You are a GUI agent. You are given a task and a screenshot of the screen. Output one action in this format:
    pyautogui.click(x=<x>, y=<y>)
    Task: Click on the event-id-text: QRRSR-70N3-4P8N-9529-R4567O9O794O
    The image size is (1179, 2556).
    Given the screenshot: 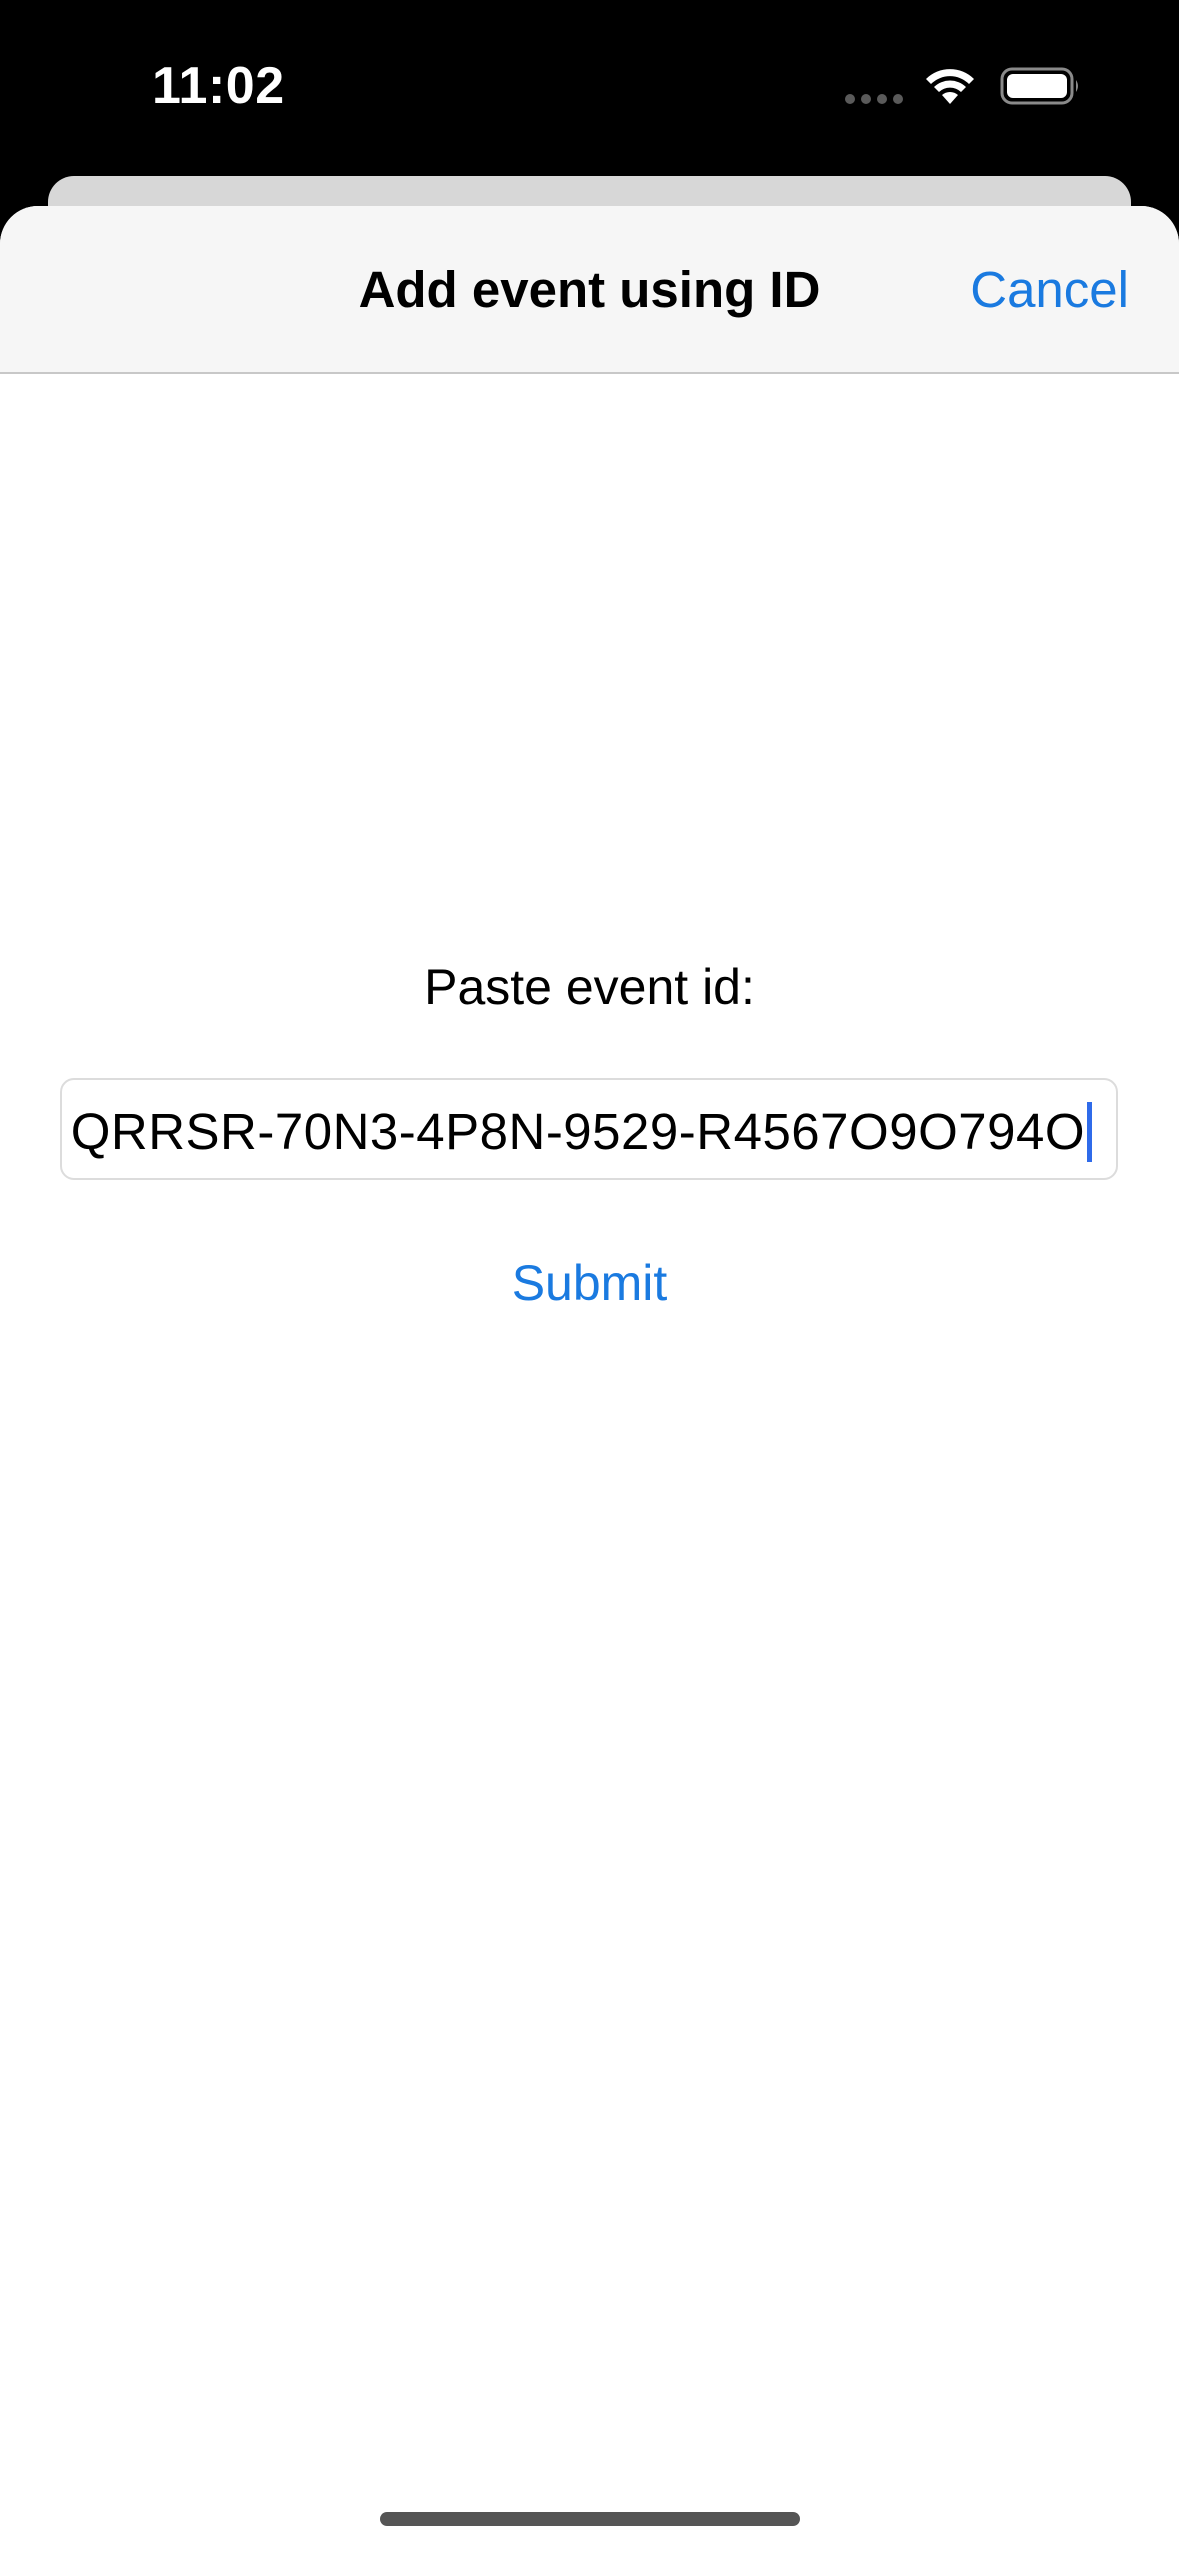 What is the action you would take?
    pyautogui.click(x=577, y=1131)
    